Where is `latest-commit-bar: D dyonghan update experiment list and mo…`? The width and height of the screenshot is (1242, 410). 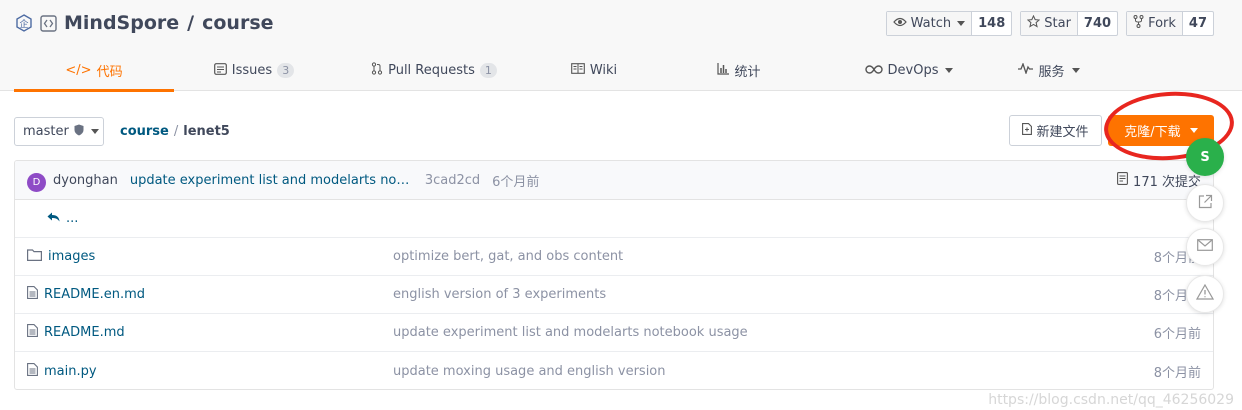 latest-commit-bar: D dyonghan update experiment list and mo… is located at coordinates (614, 180).